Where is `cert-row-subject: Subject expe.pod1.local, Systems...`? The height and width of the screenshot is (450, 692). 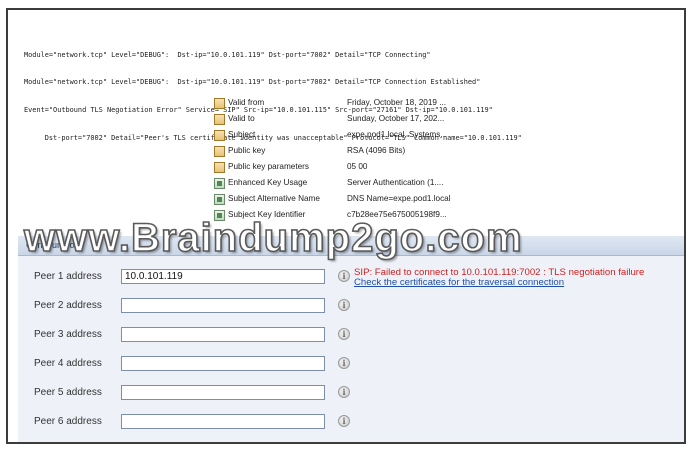
cert-row-subject: Subject expe.pod1.local, Systems... is located at coordinates (354, 135).